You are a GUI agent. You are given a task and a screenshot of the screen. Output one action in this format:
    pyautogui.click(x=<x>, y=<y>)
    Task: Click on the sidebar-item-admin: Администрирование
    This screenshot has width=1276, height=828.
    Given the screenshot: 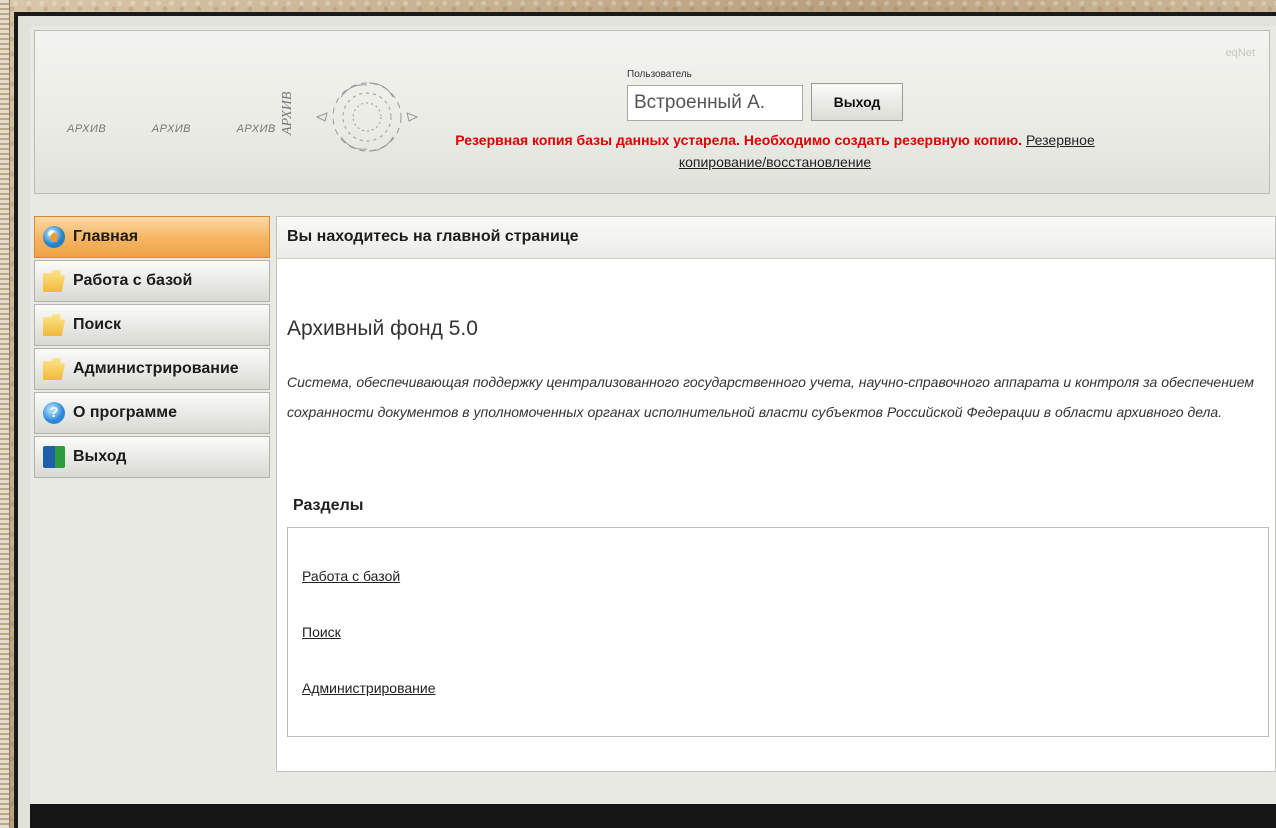 What is the action you would take?
    pyautogui.click(x=152, y=369)
    